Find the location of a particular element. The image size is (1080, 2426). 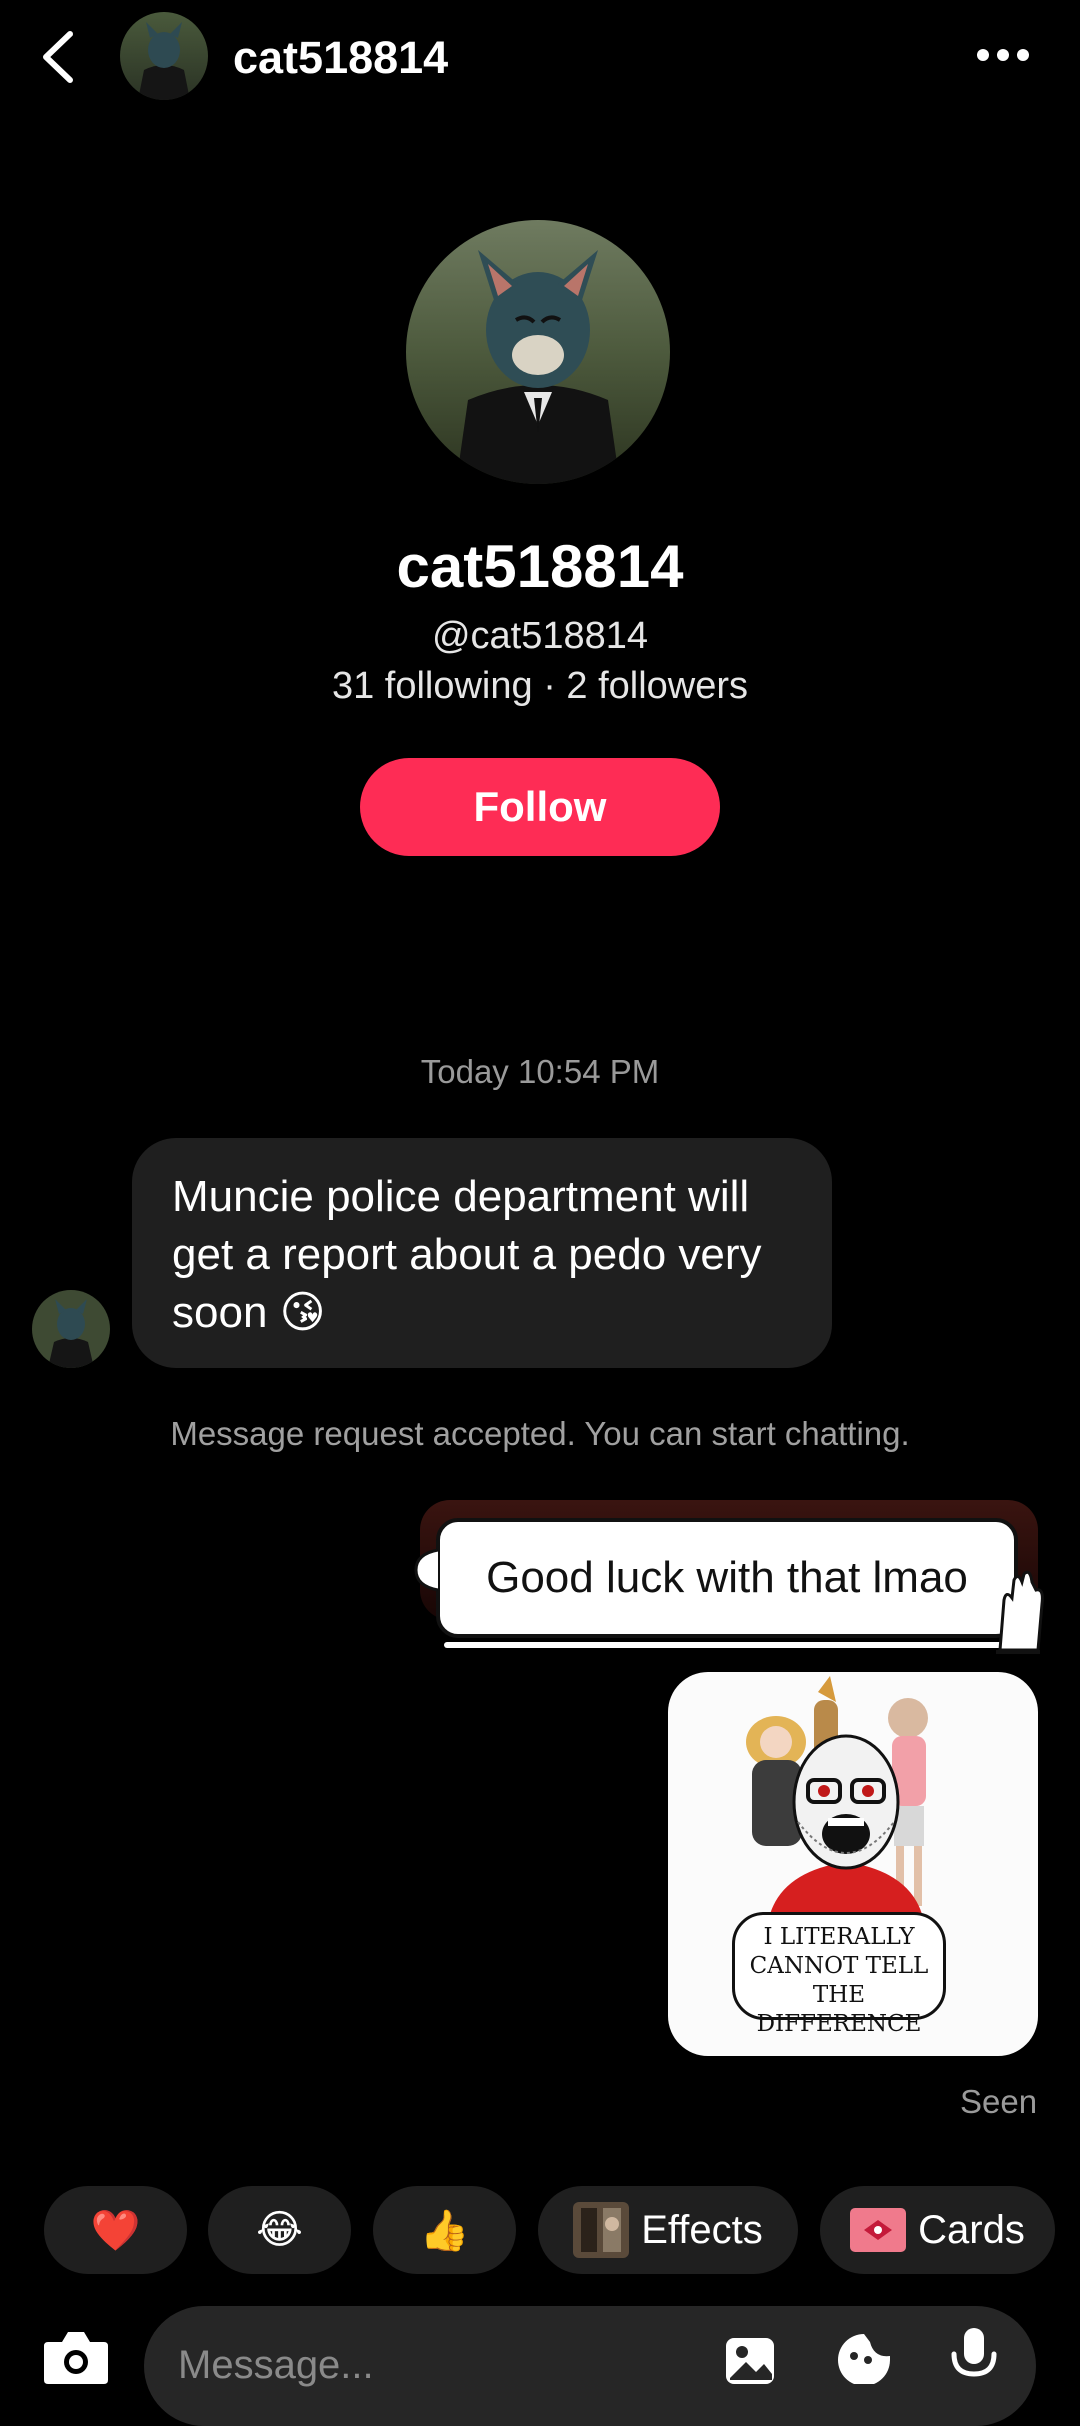

quick-reaction-thumbs-up: 👍 is located at coordinates (444, 2230).